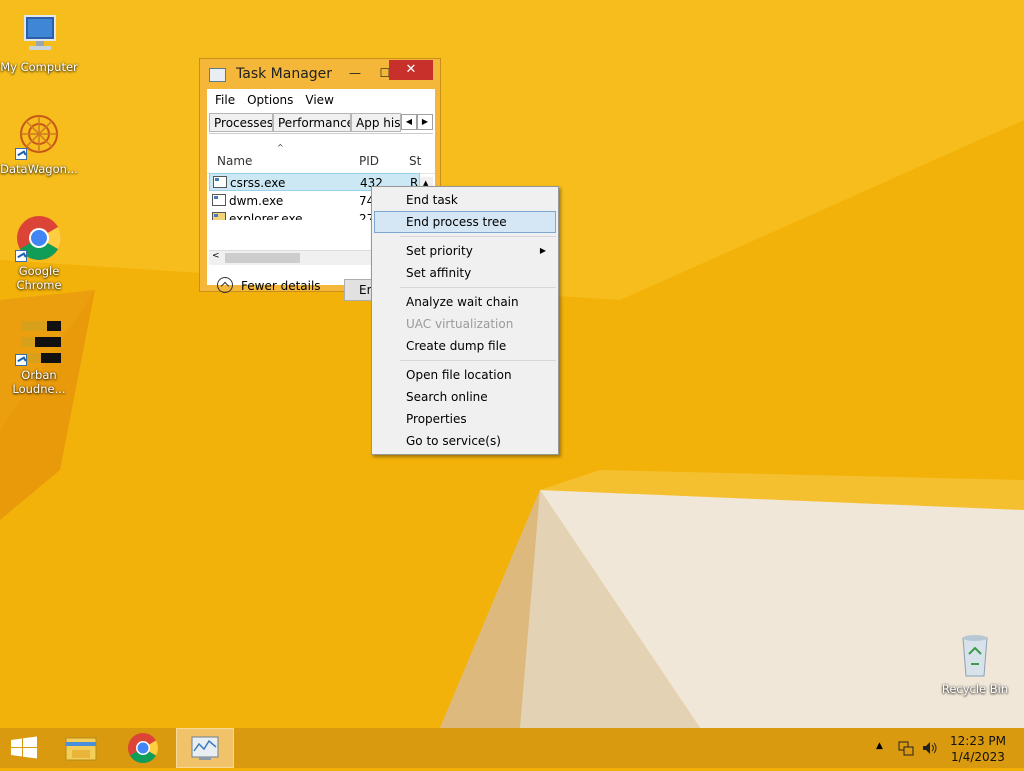 The image size is (1024, 771). What do you see at coordinates (280, 147) in the screenshot?
I see `sort-ascending-icon: ^` at bounding box center [280, 147].